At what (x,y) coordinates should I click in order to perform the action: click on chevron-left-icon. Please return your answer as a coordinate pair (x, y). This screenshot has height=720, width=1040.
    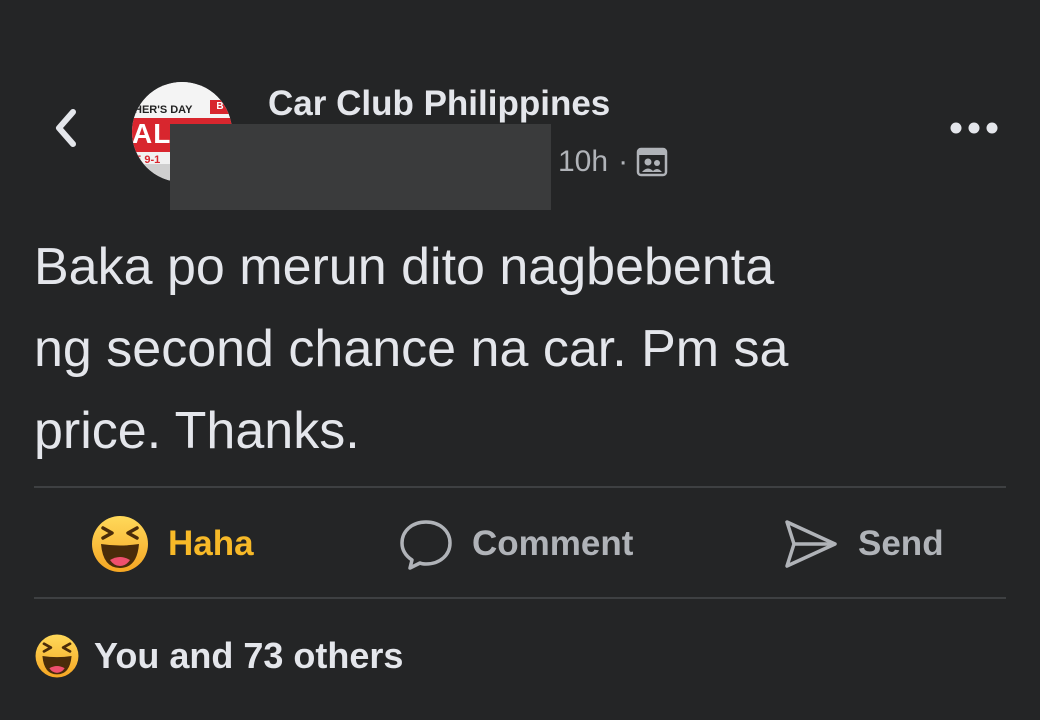
    Looking at the image, I should click on (66, 128).